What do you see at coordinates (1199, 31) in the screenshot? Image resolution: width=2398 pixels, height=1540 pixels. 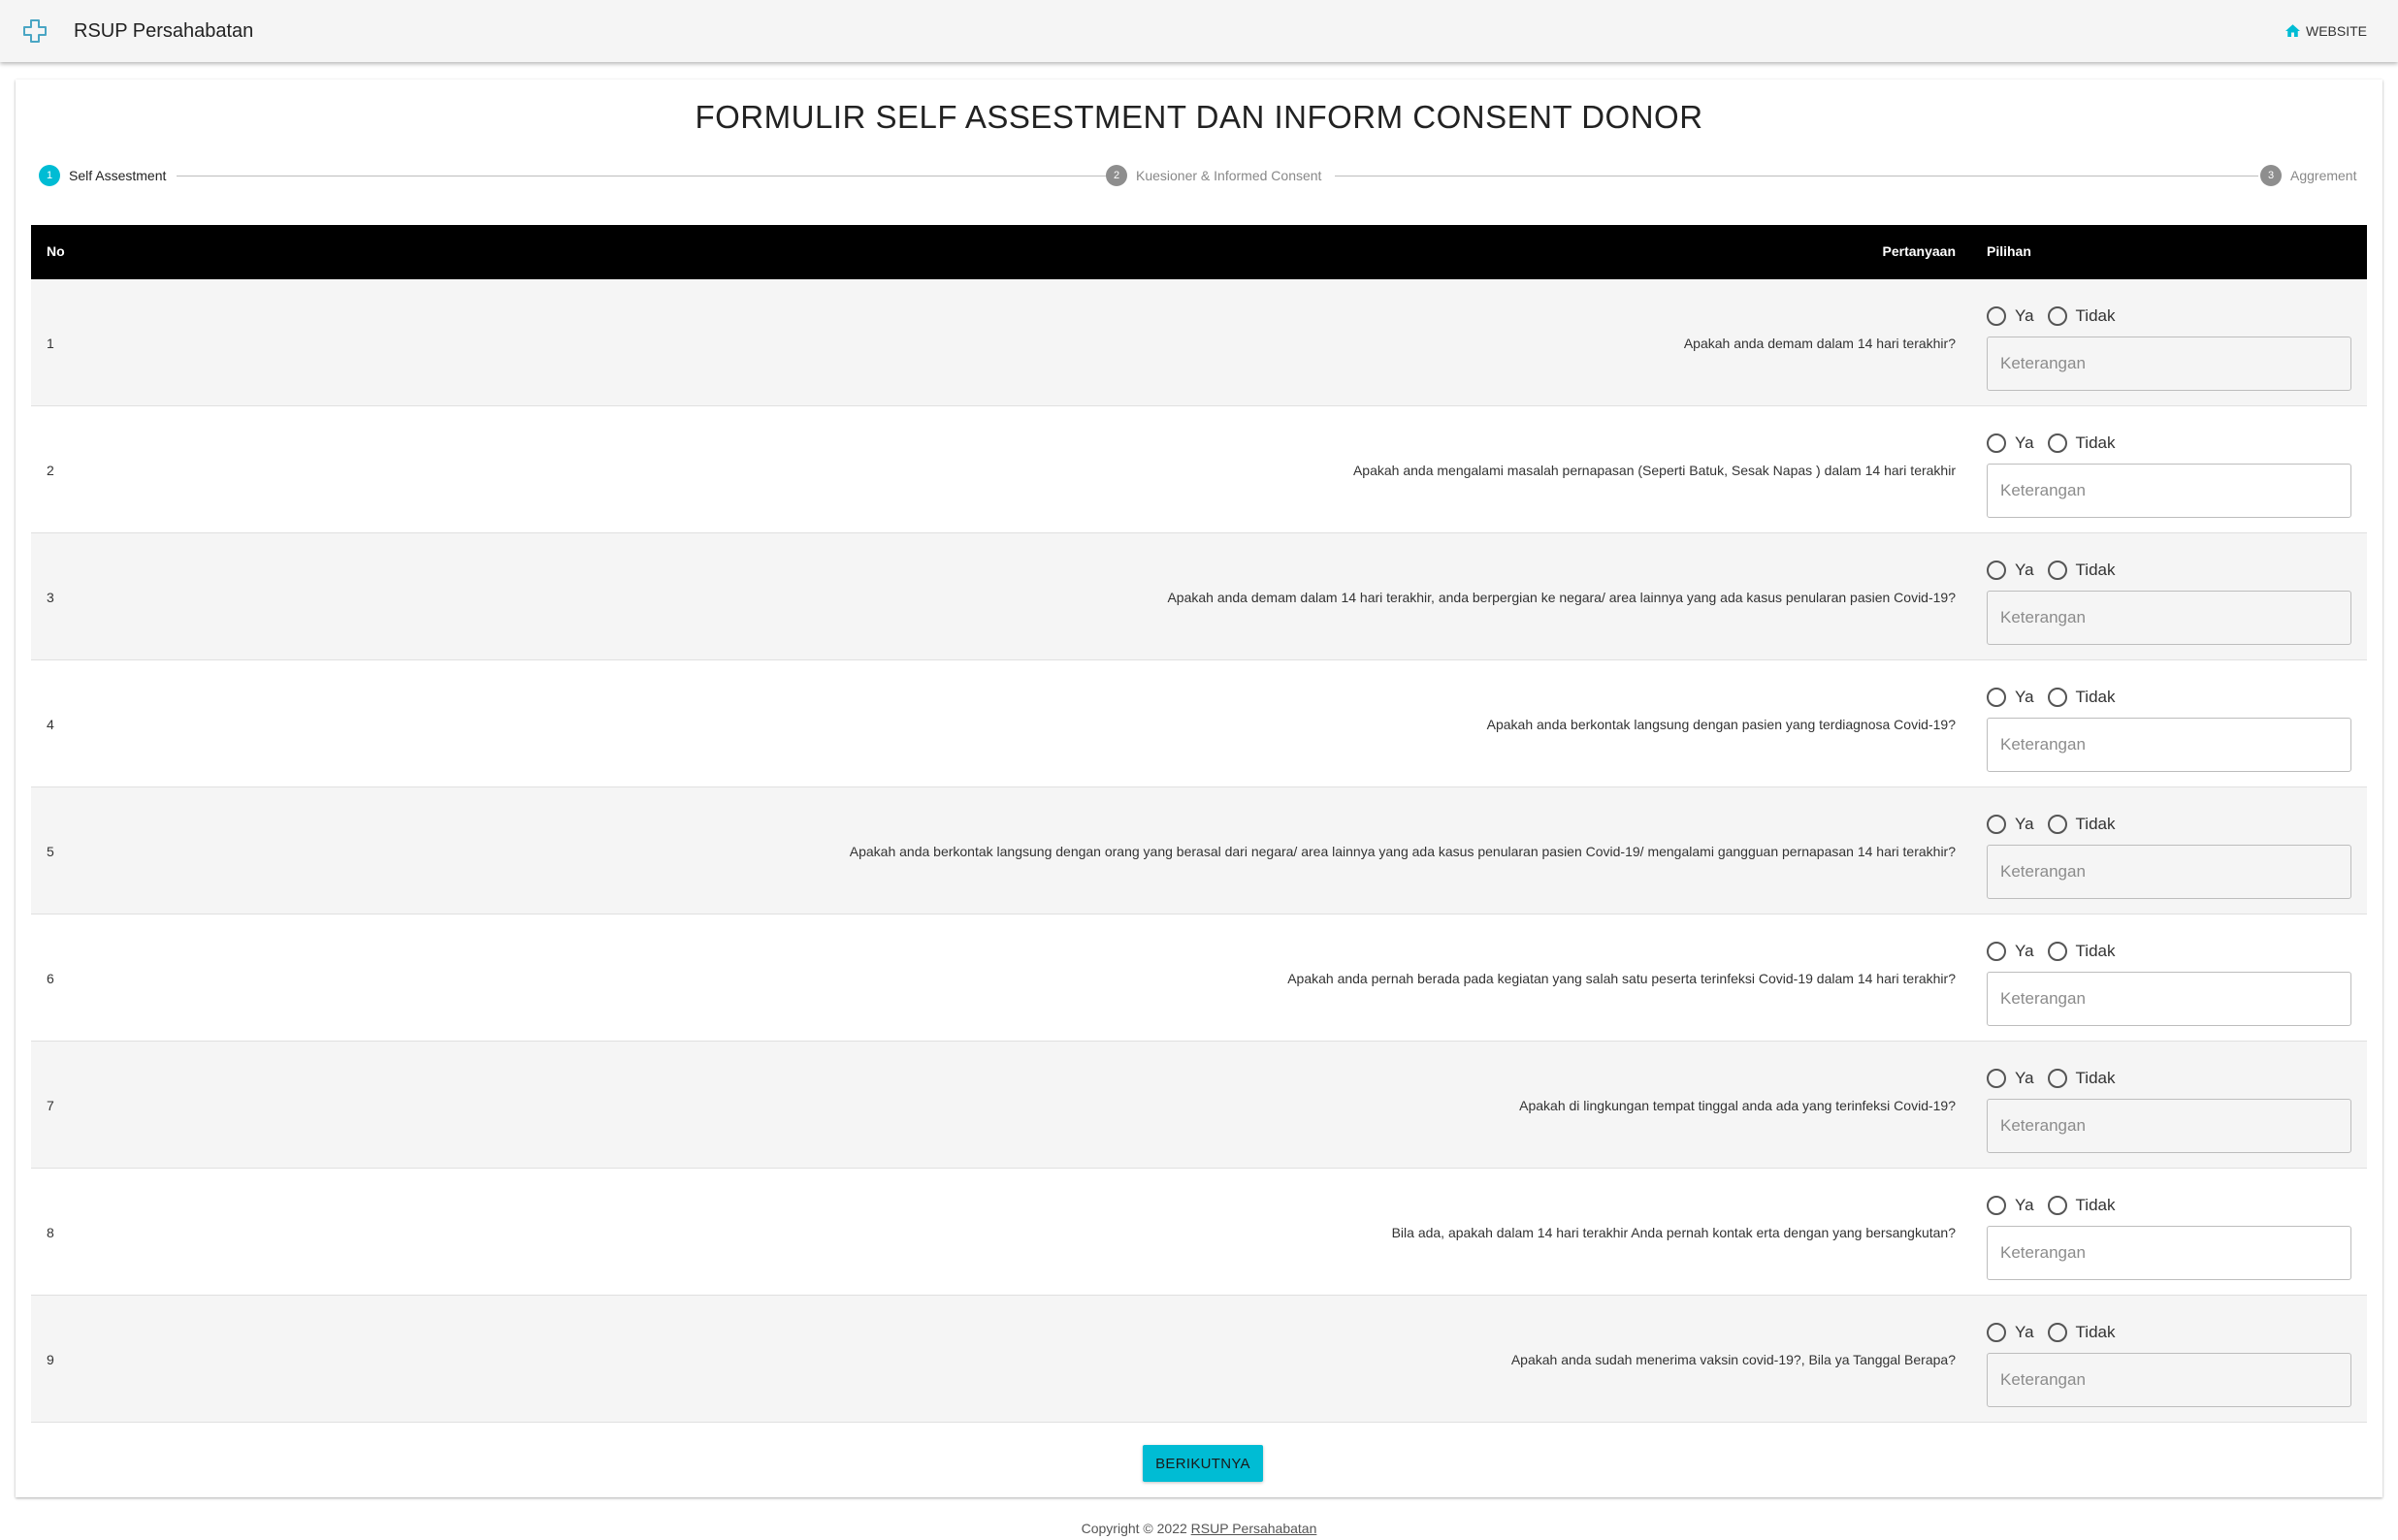 I see `top-app-bar: RSUP Persahabatan WEBSITE` at bounding box center [1199, 31].